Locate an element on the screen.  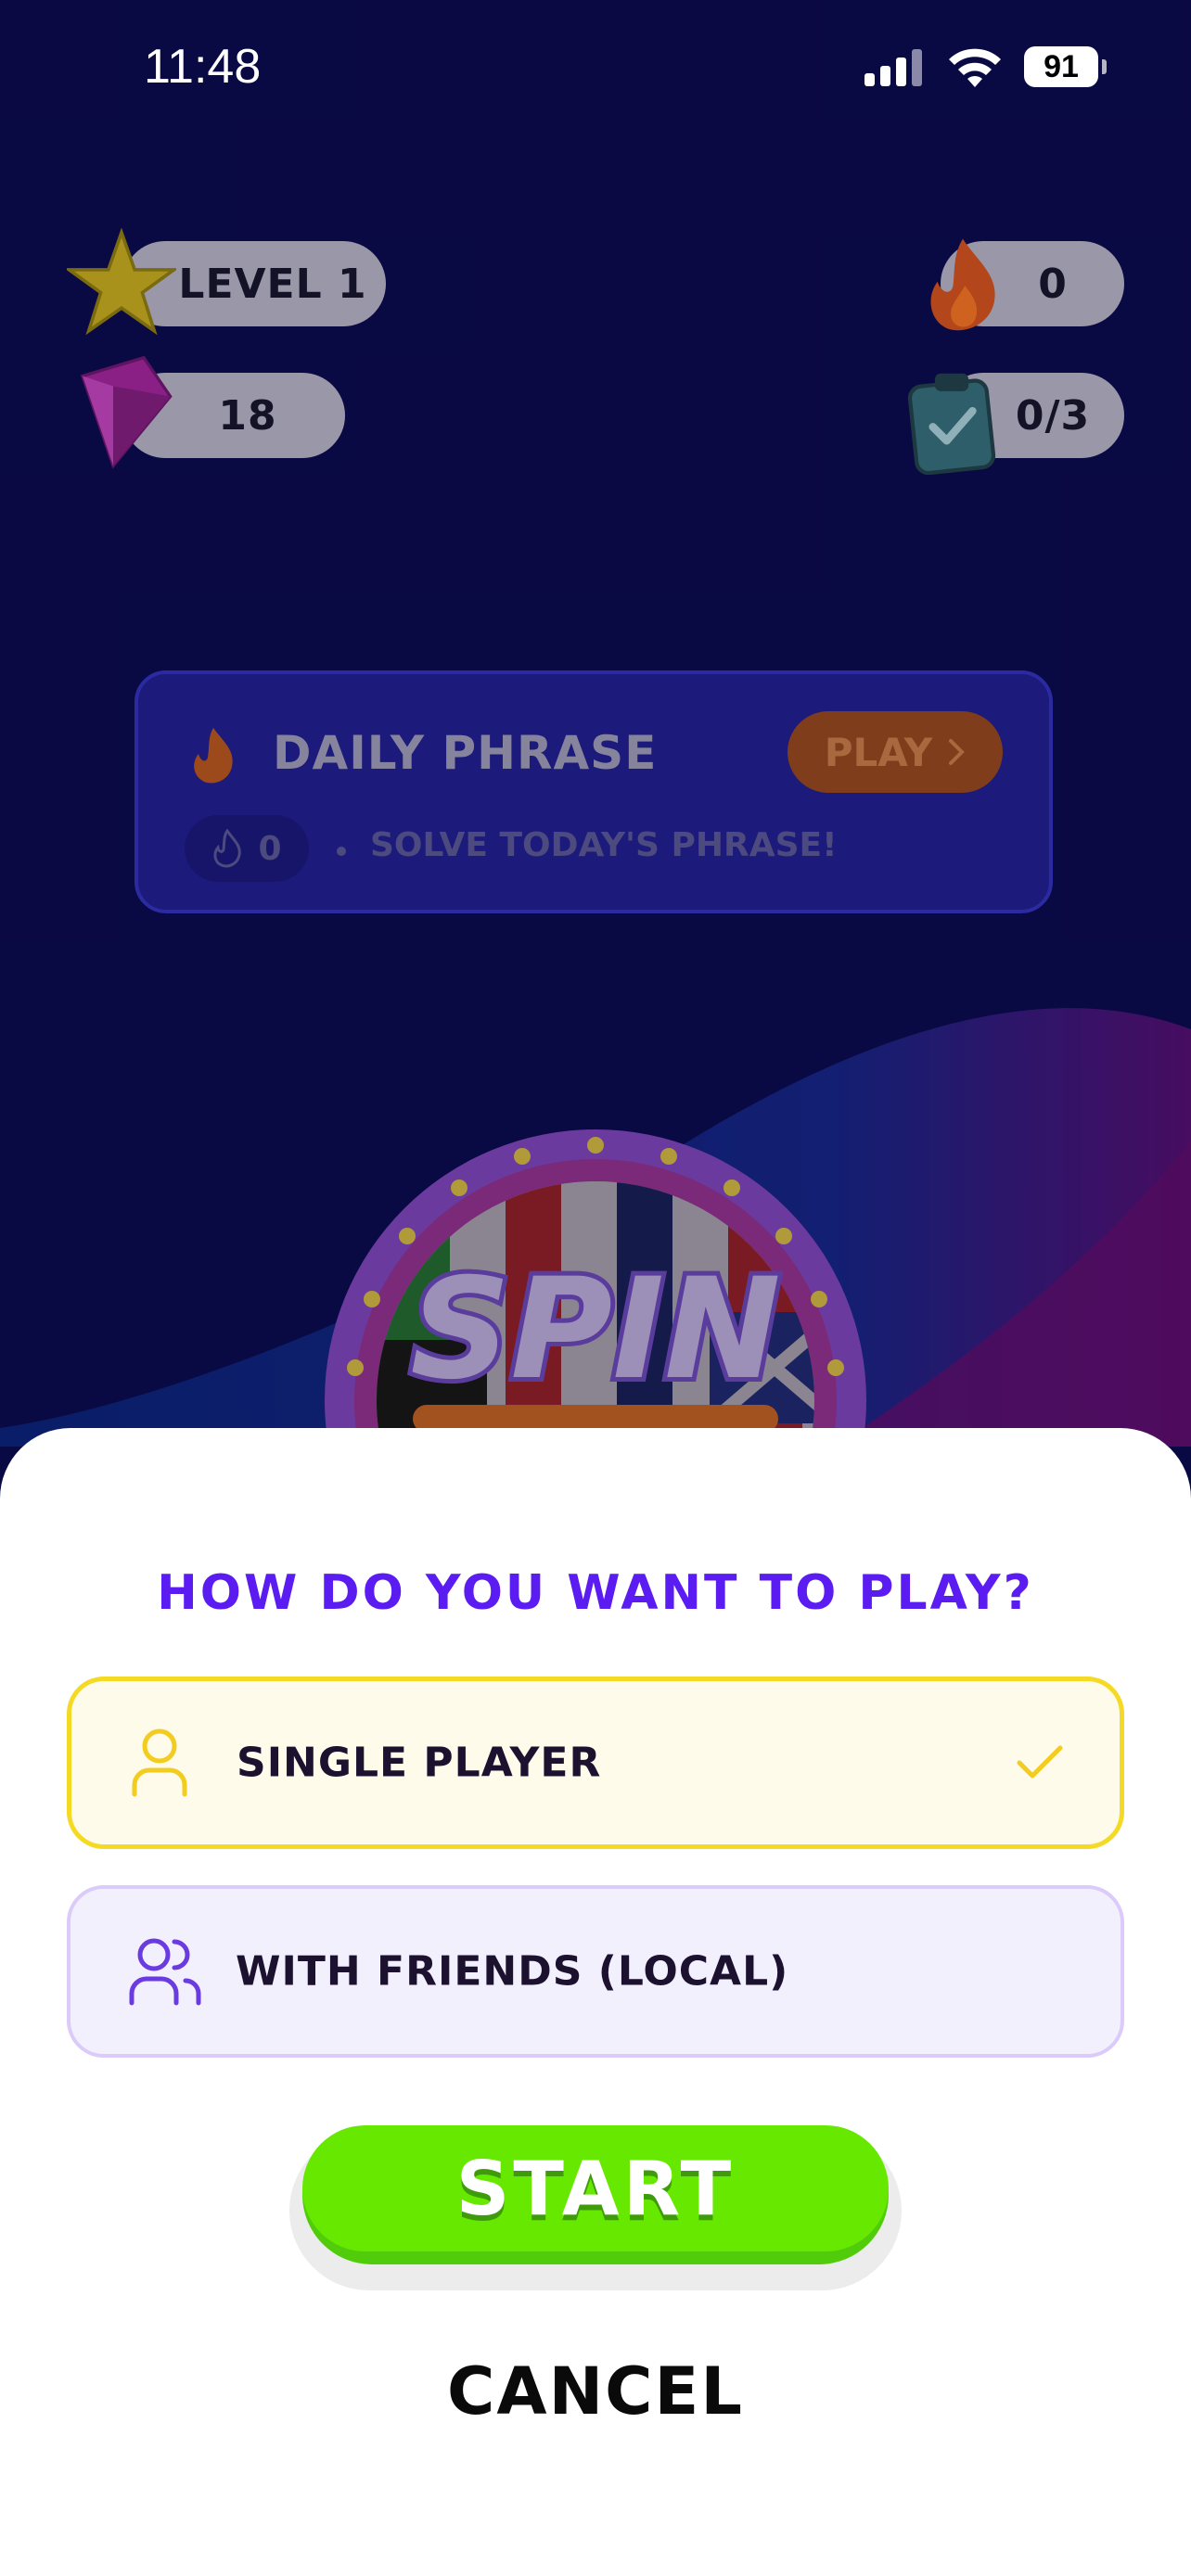
option-single-player: SINGLE PLAYER is located at coordinates (595, 1763).